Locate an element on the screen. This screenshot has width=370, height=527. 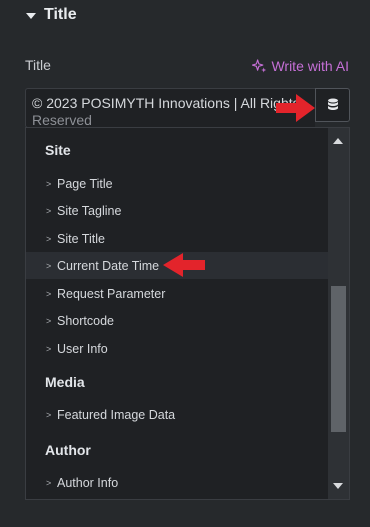
caret-down-icon is located at coordinates (31, 15).